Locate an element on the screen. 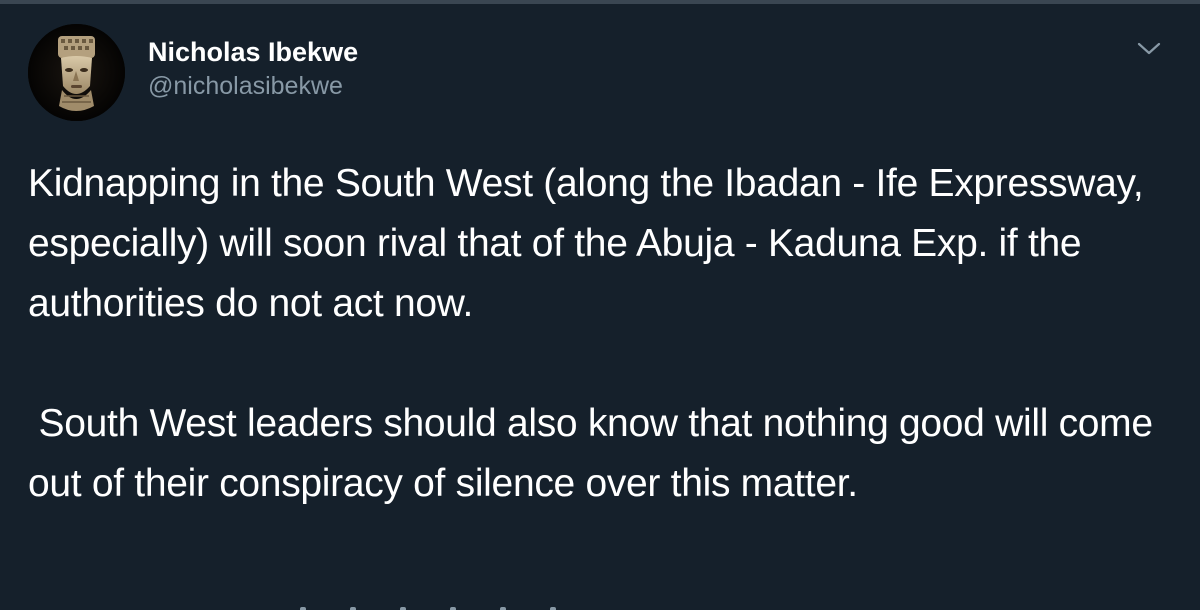 The width and height of the screenshot is (1200, 610). author-display-name: Nicholas Ibekwe is located at coordinates (253, 52).